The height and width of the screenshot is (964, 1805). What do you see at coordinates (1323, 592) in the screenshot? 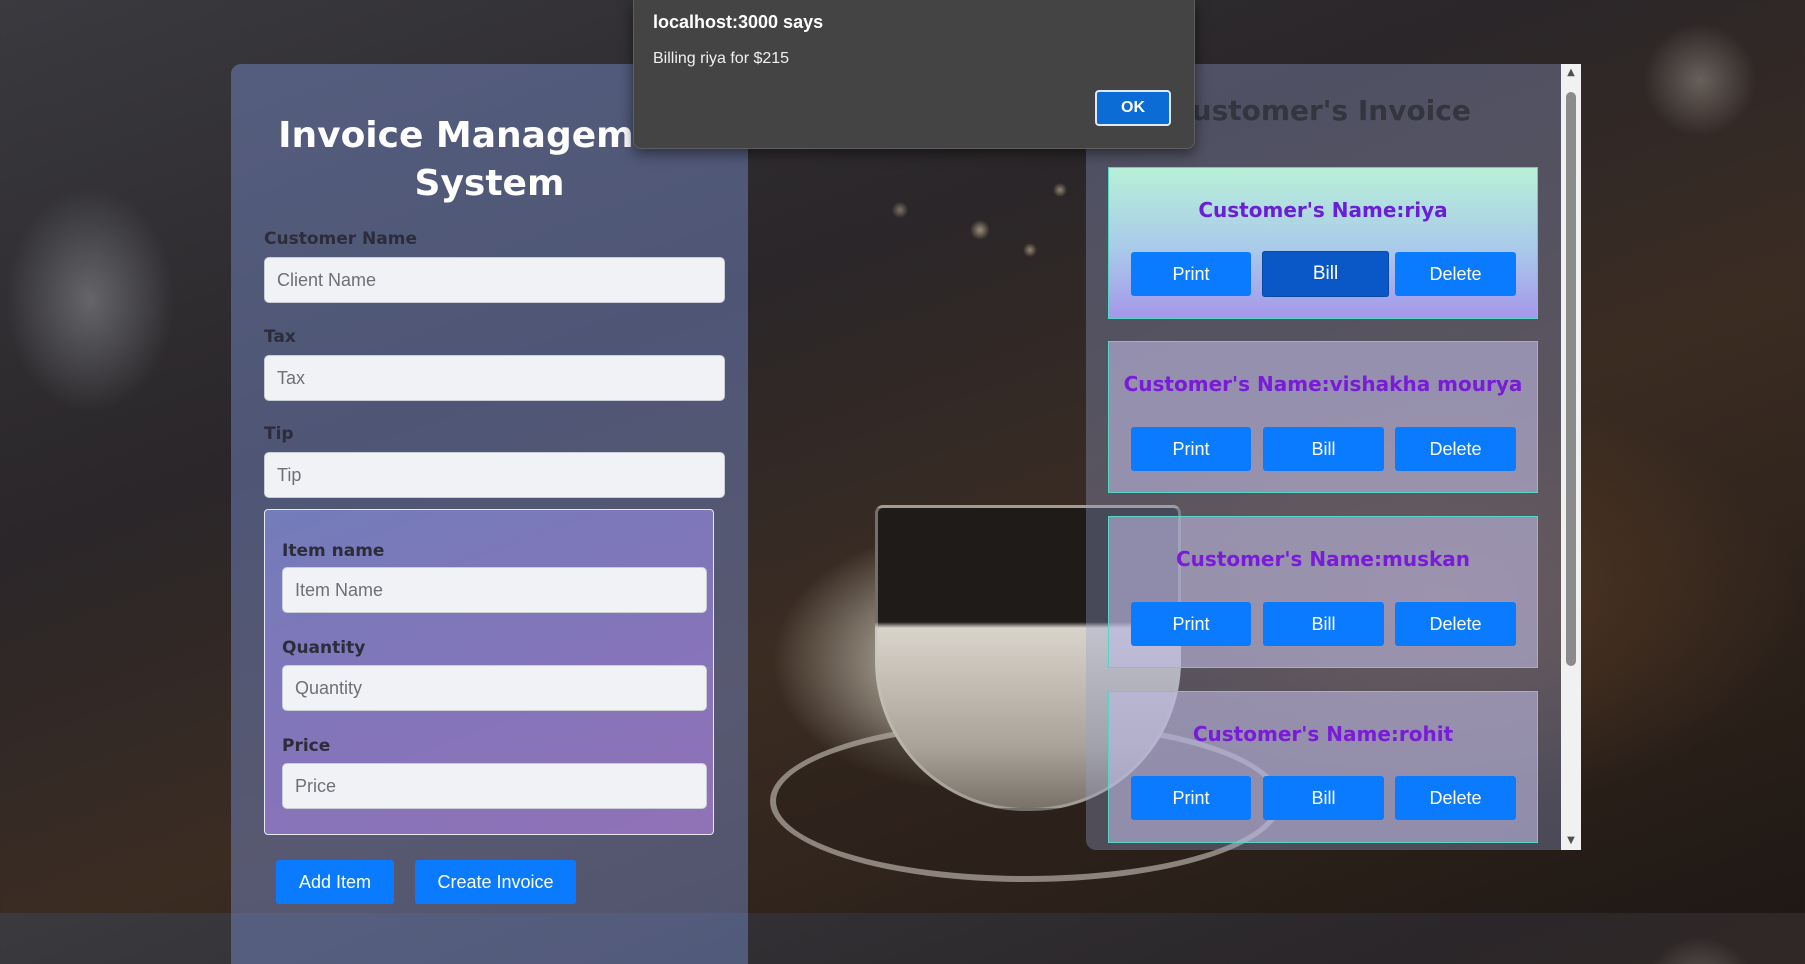
I see `invoice-card: Customer's Name:muskan Print Bill Delete` at bounding box center [1323, 592].